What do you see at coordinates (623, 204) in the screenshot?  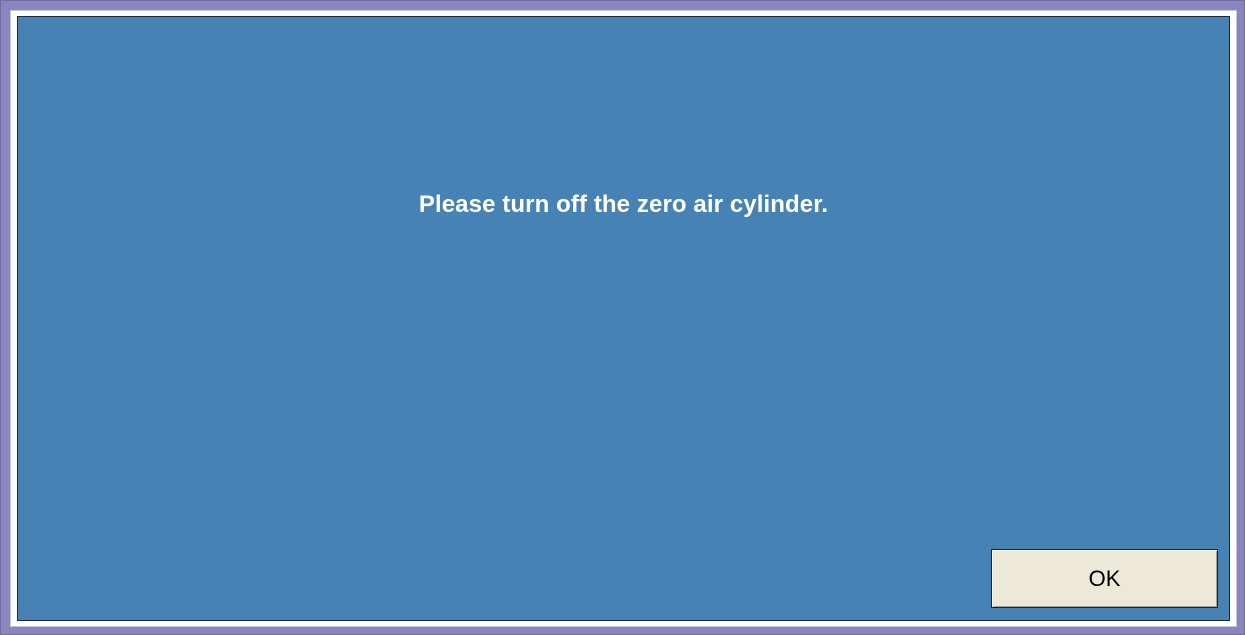 I see `dialog-message: Please turn off the zero air cylinder.` at bounding box center [623, 204].